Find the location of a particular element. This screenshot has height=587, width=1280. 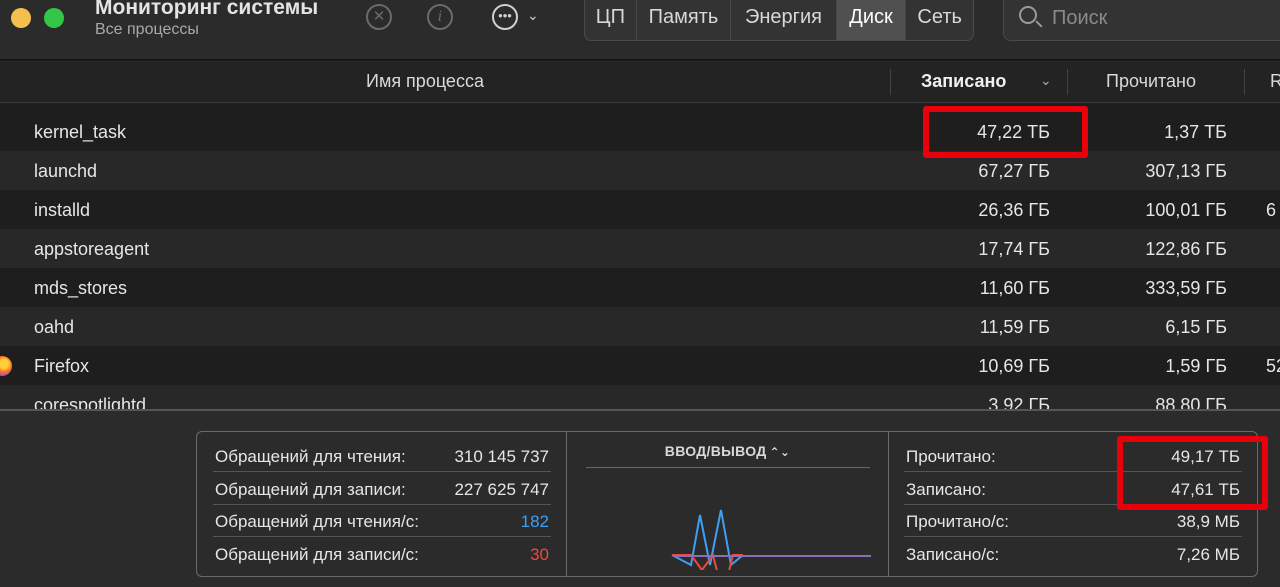

read-value: 1,37 ТБ is located at coordinates (1195, 132).